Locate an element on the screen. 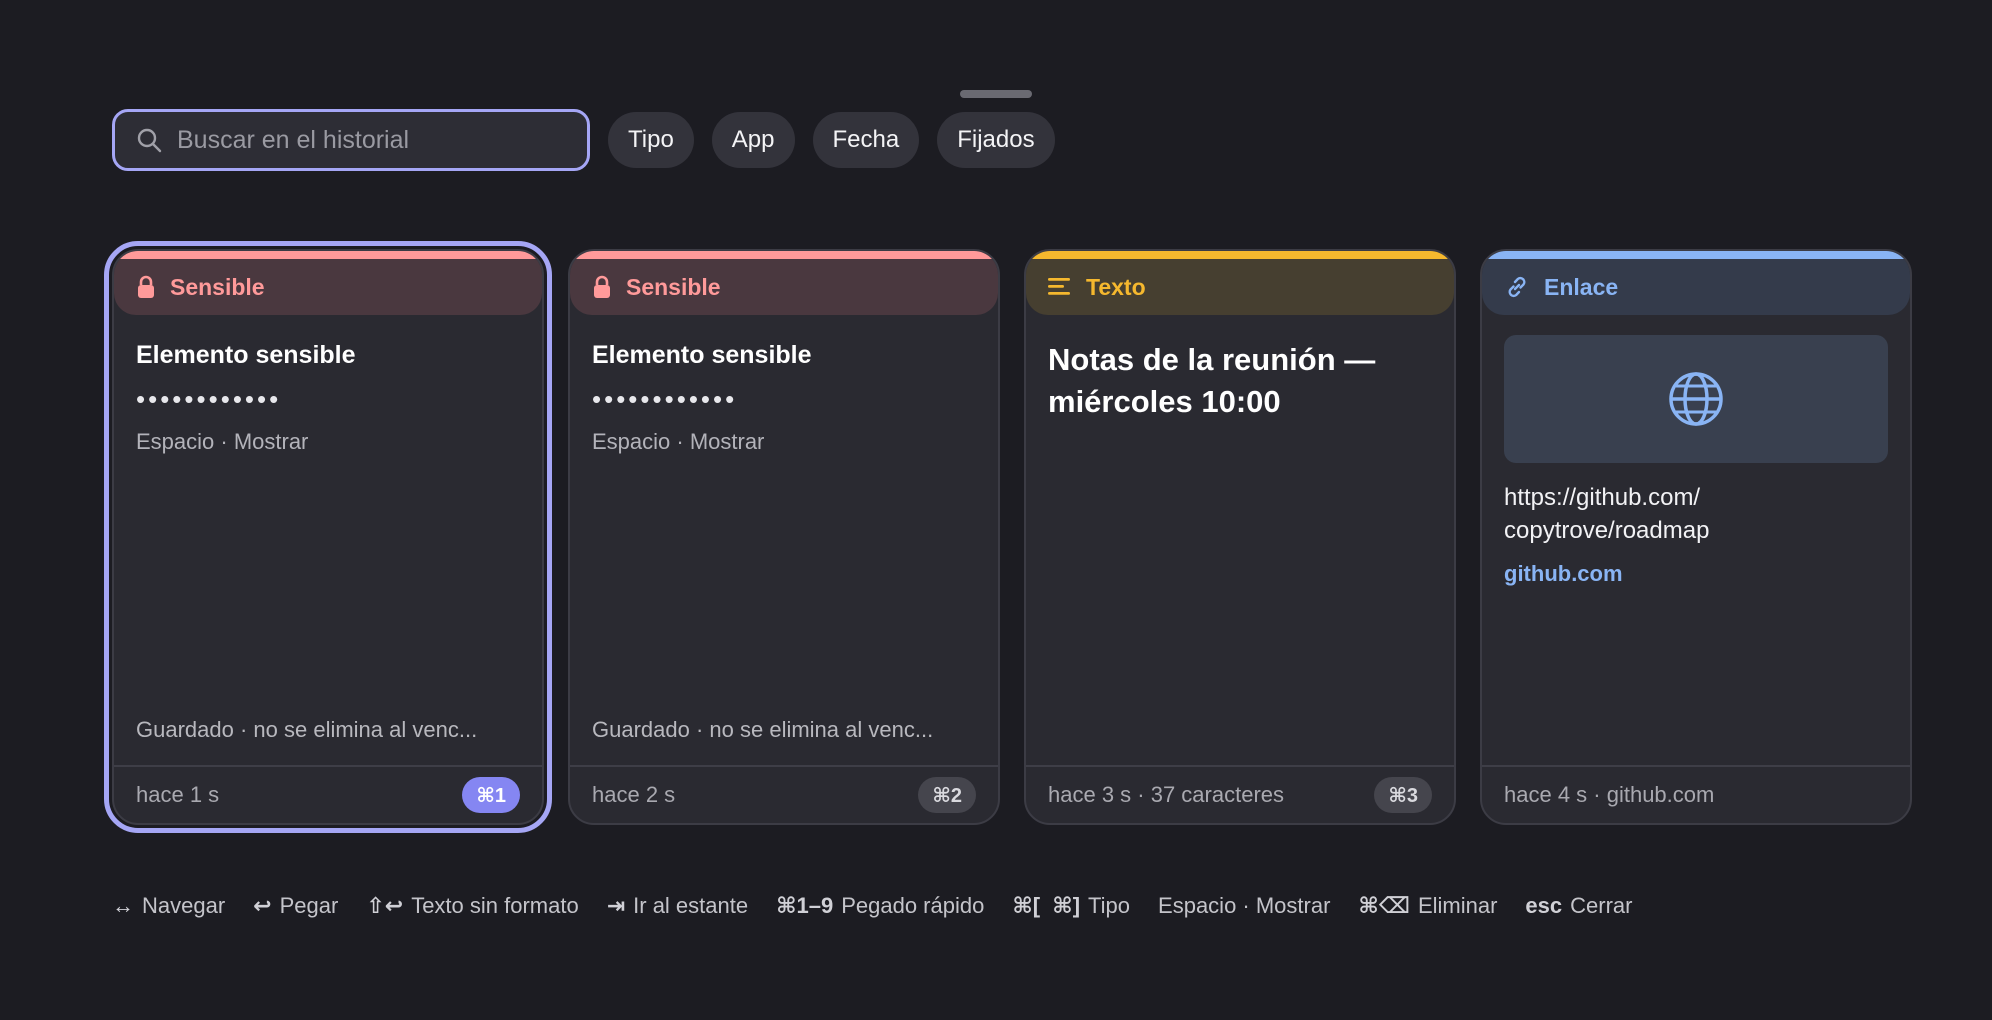 The height and width of the screenshot is (1020, 1992). shortcut-key: ⌘[ ⌘] is located at coordinates (1046, 905).